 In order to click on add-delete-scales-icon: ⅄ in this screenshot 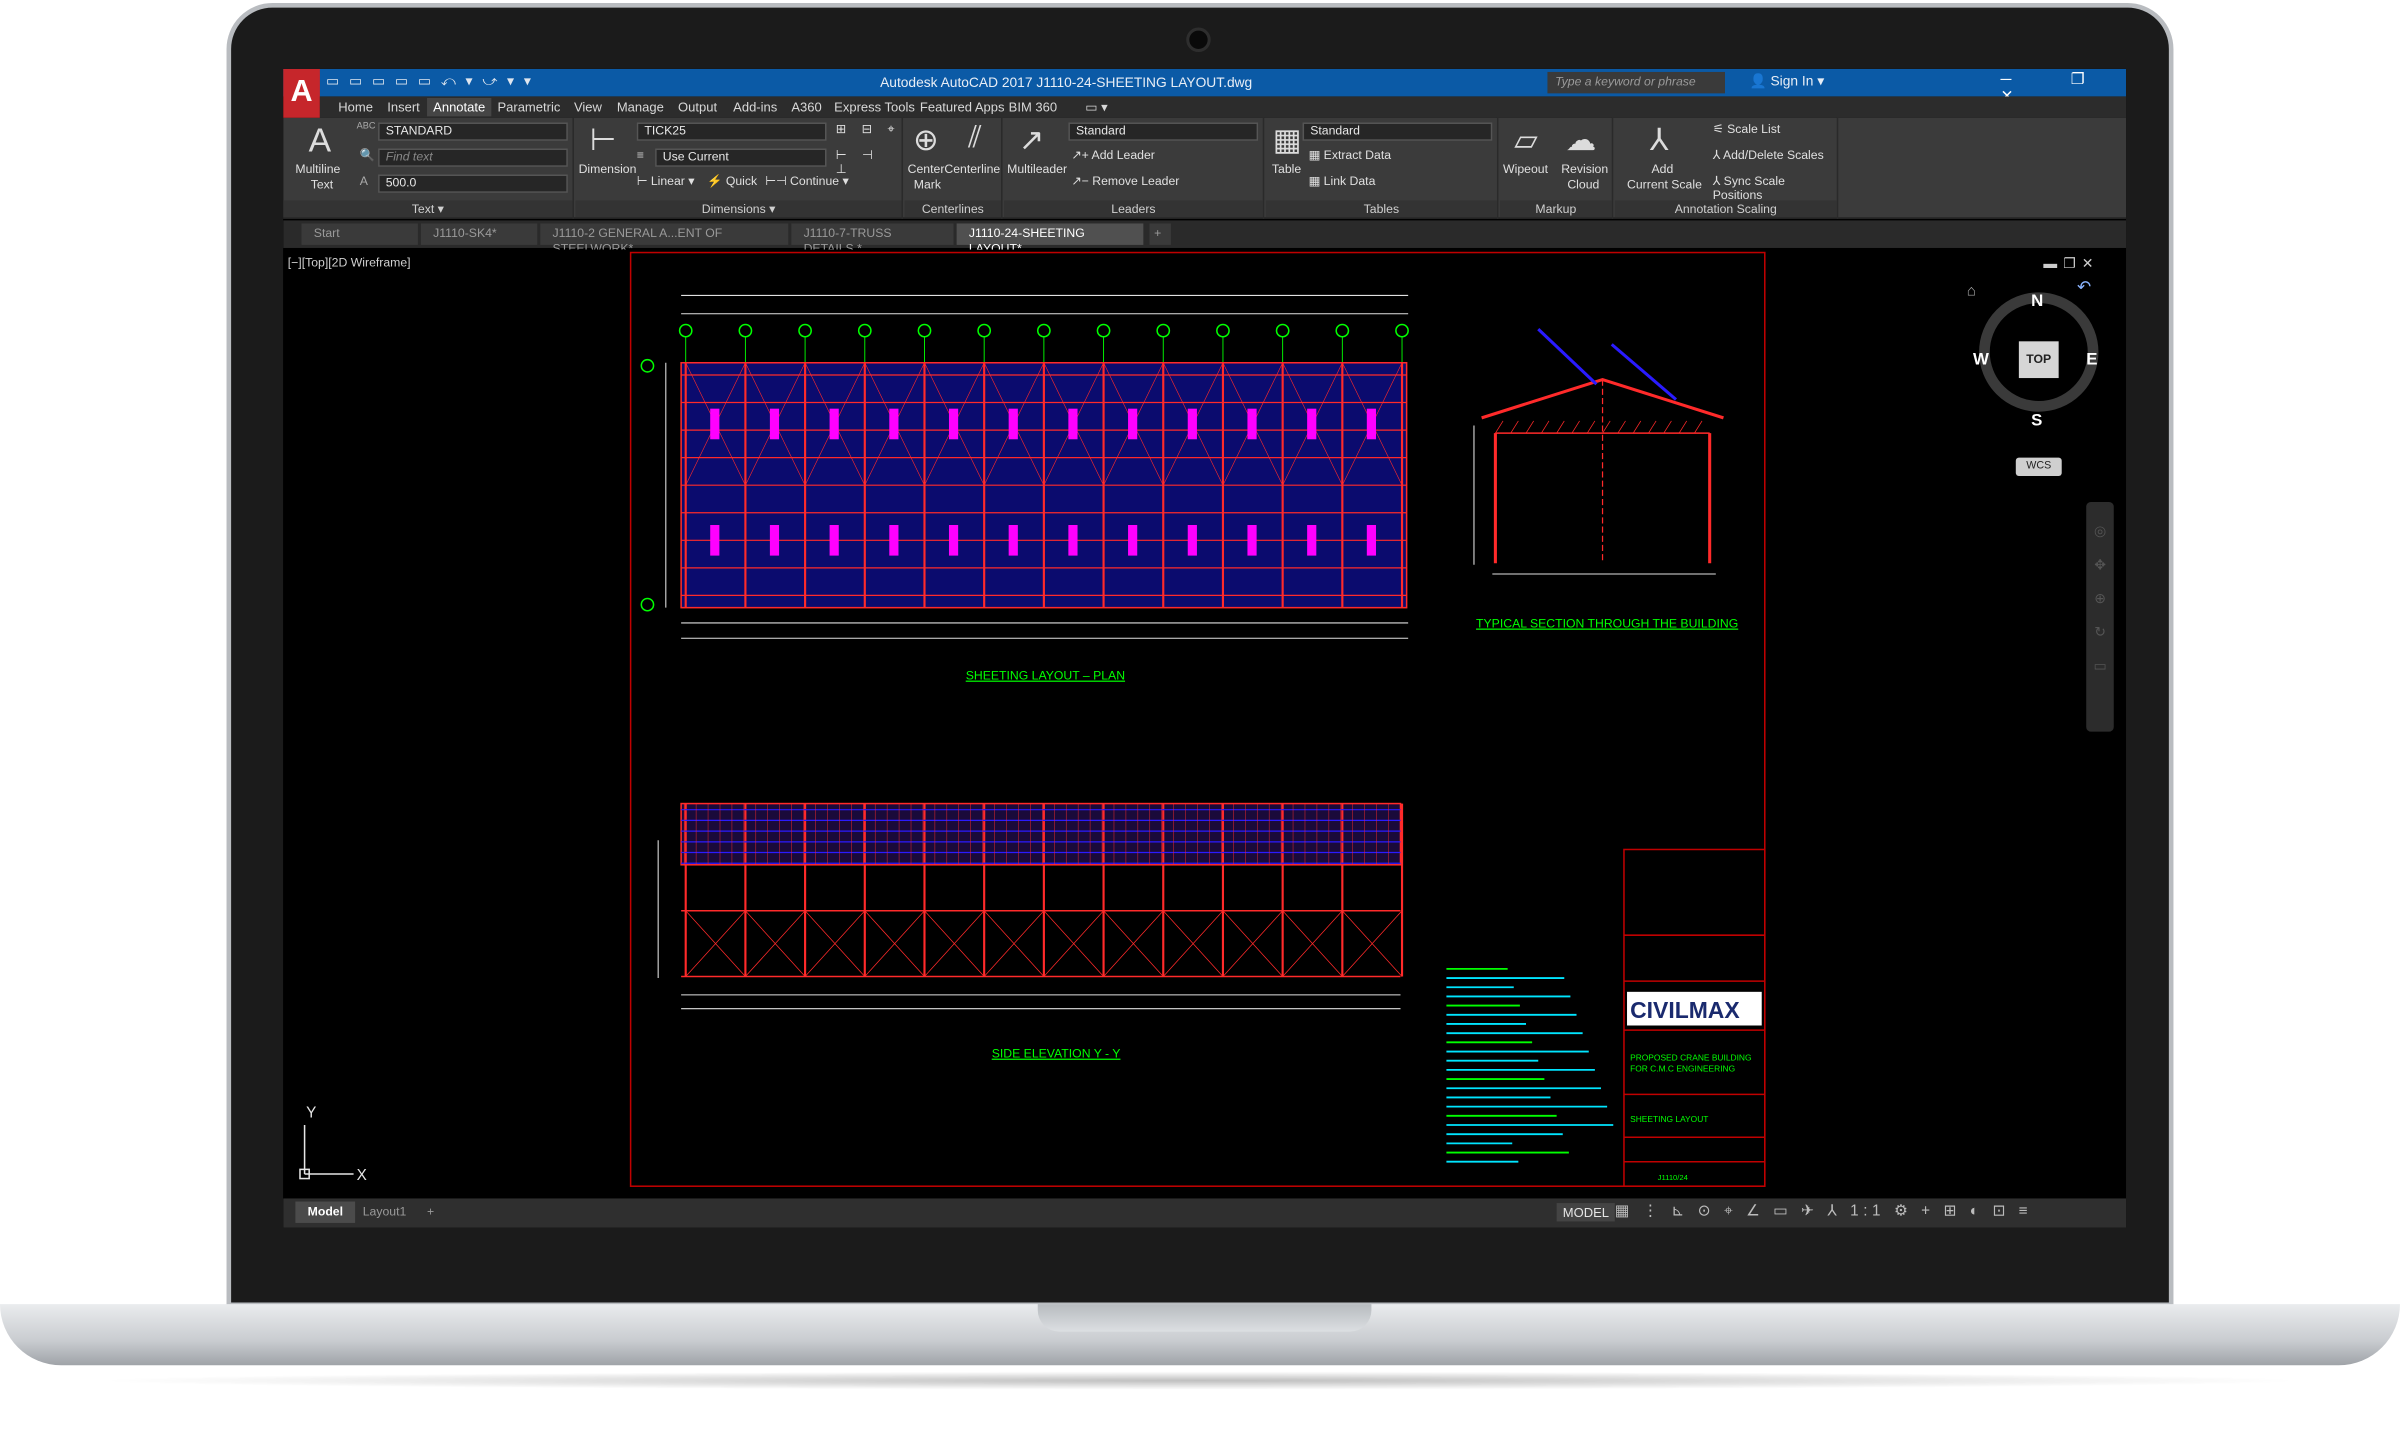, I will do `click(1716, 155)`.